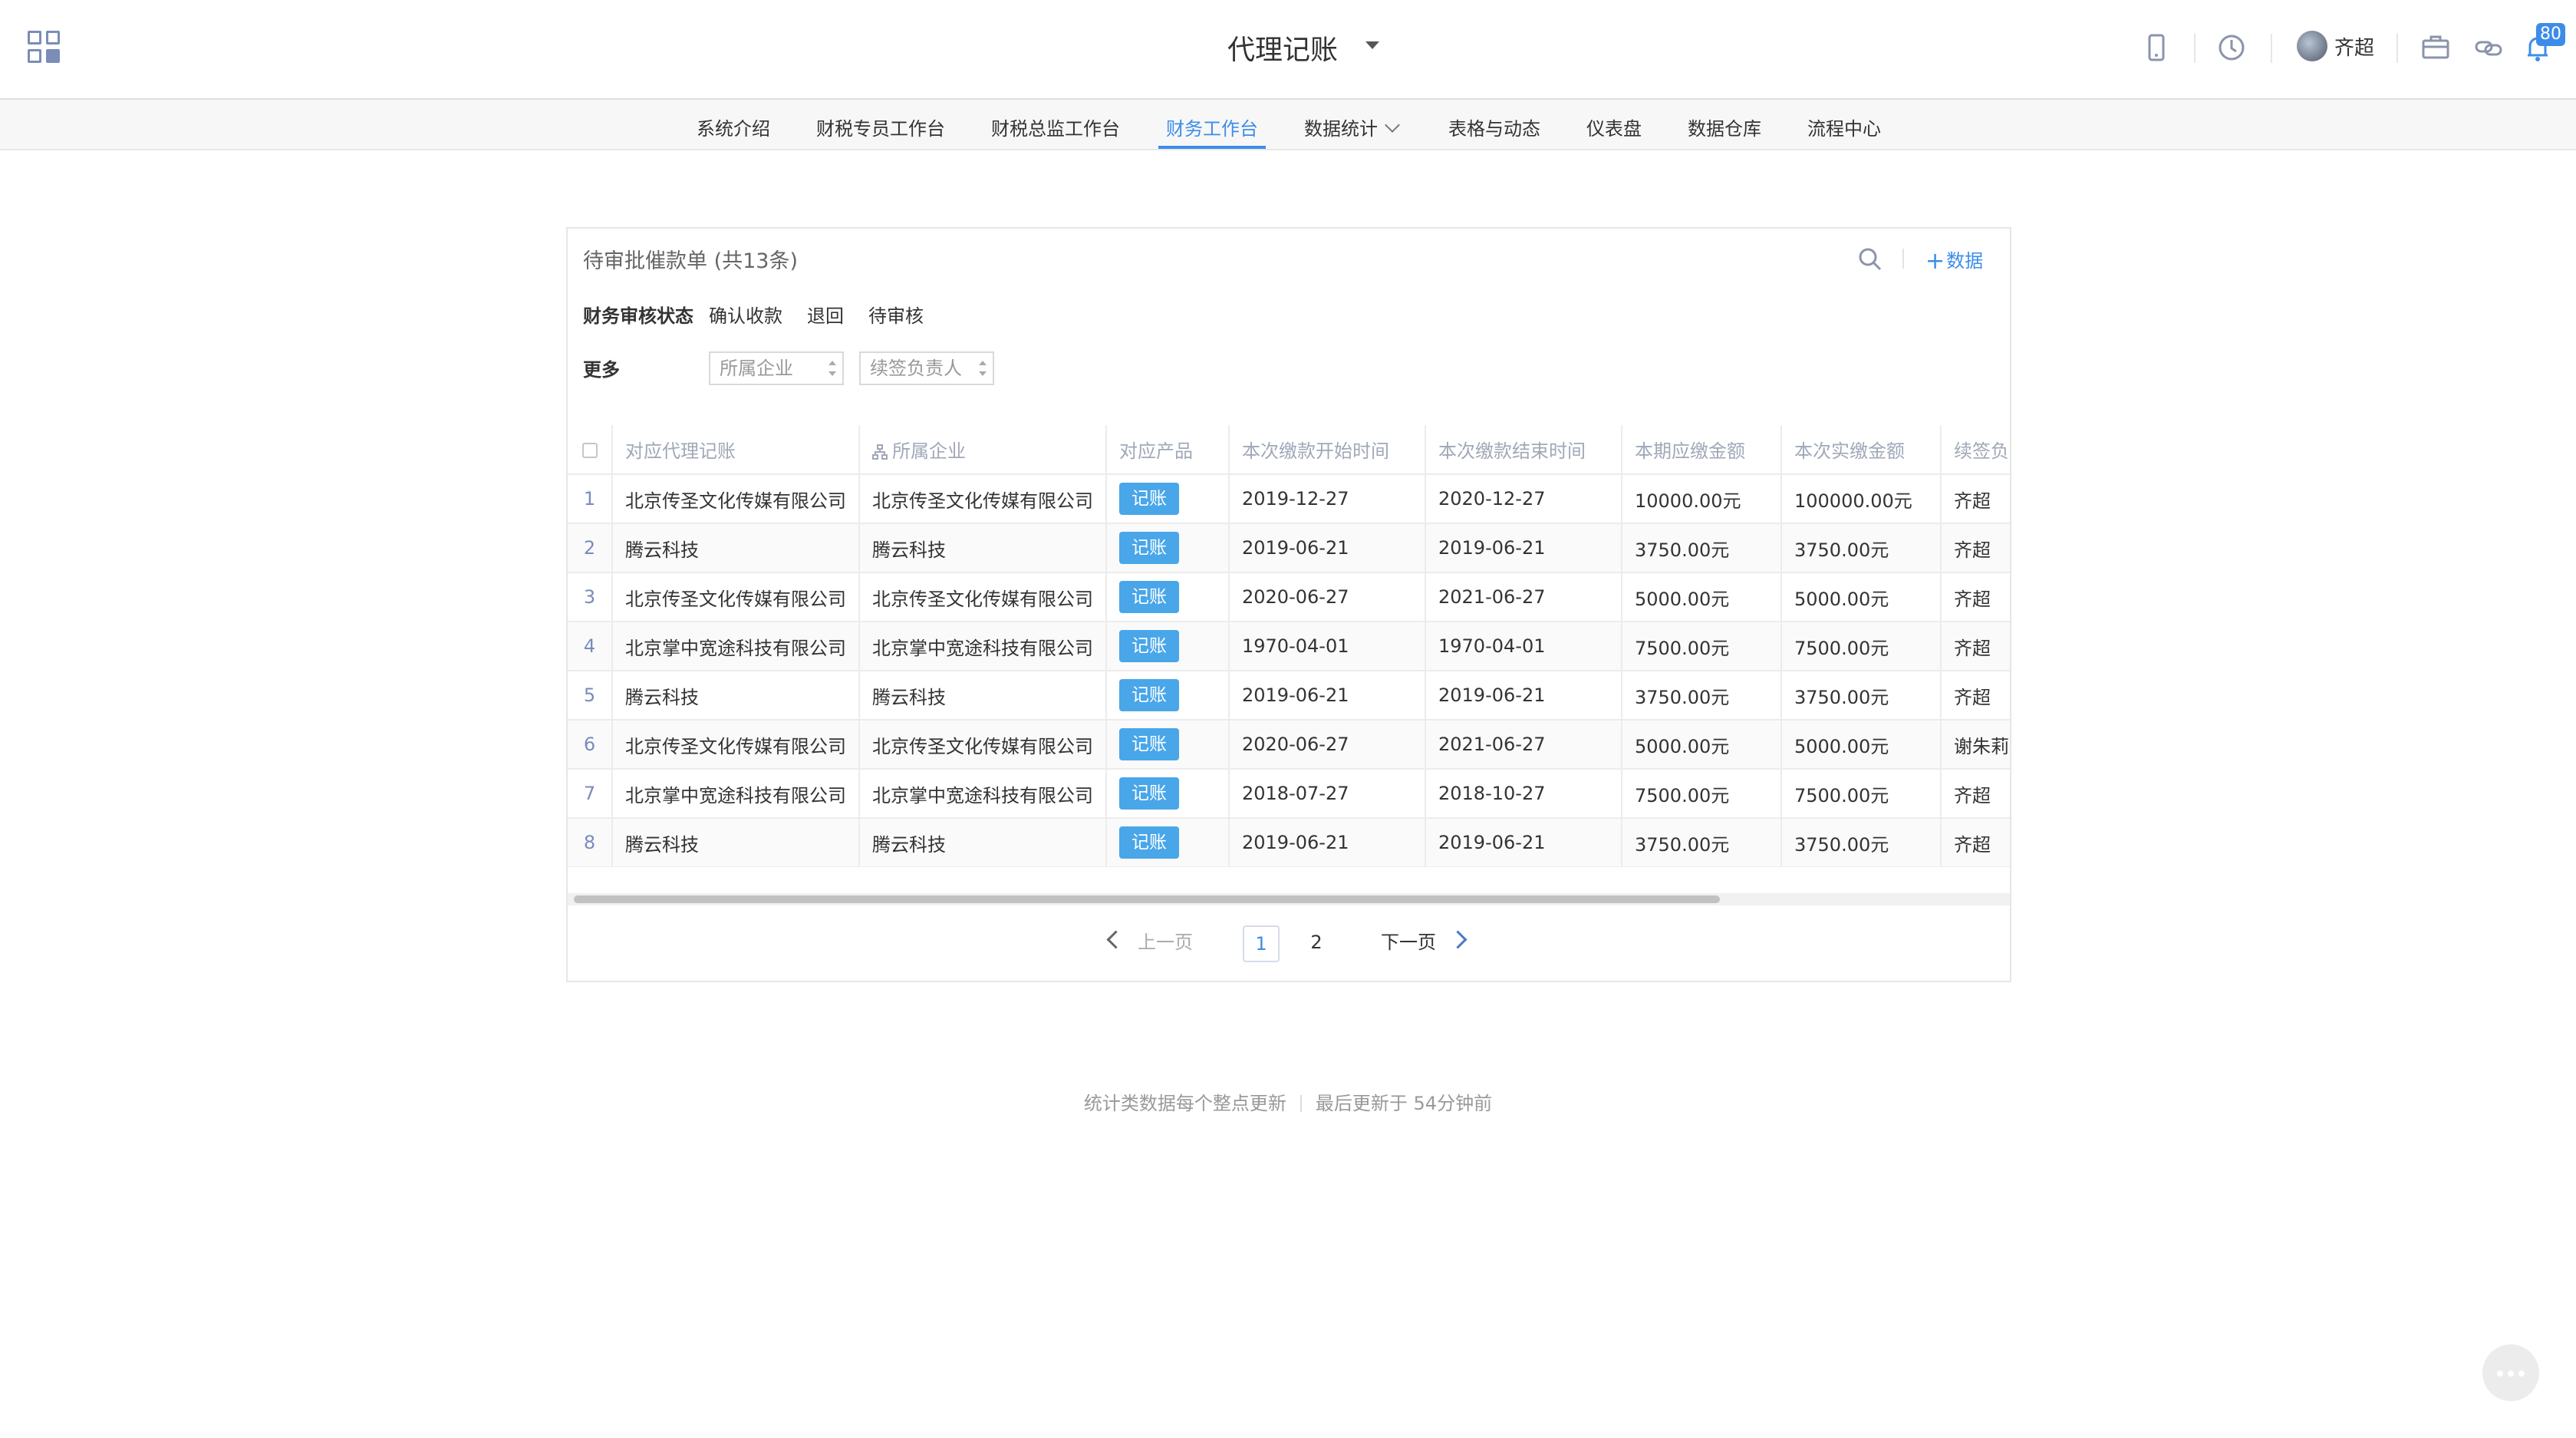 This screenshot has width=2576, height=1438. I want to click on sort-arrows-icon, so click(983, 368).